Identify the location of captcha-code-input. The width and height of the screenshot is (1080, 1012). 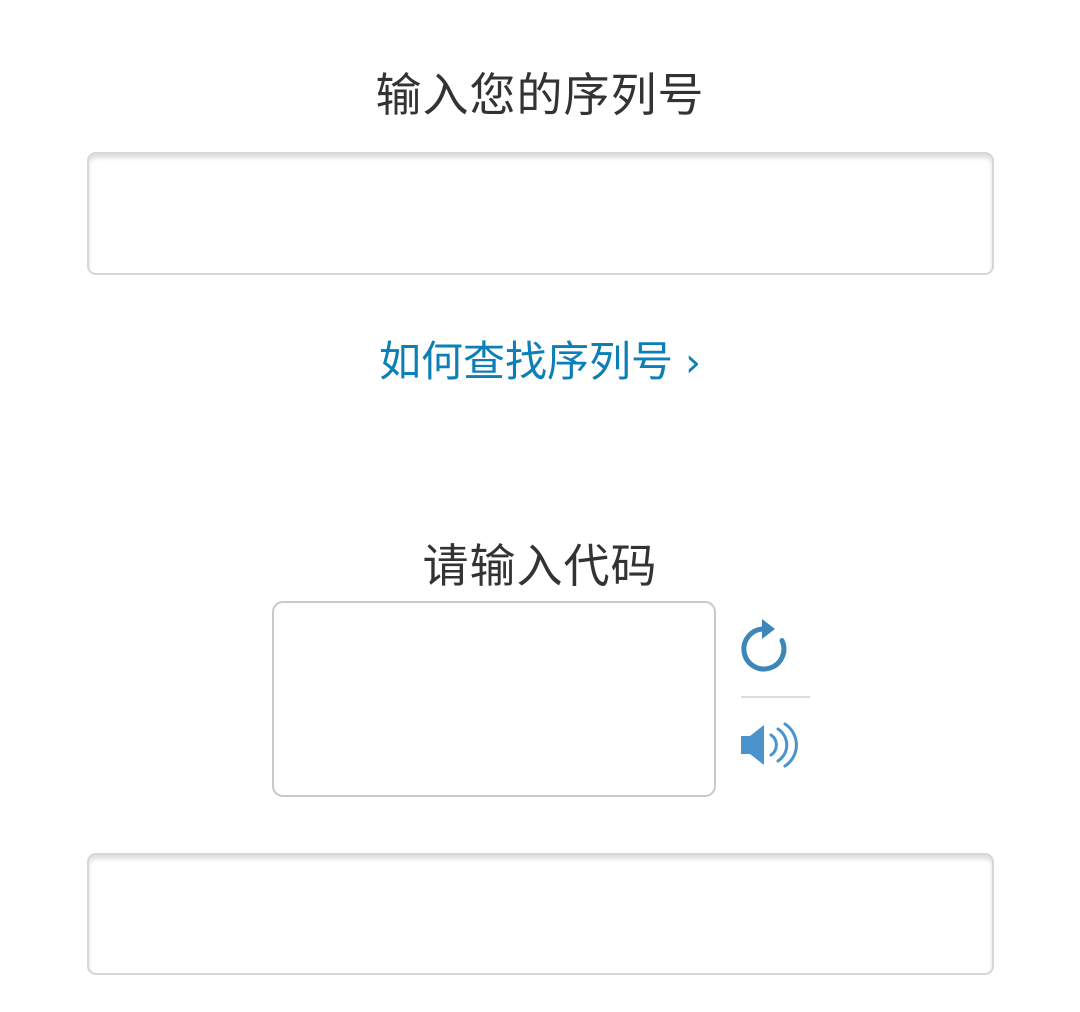
(540, 914).